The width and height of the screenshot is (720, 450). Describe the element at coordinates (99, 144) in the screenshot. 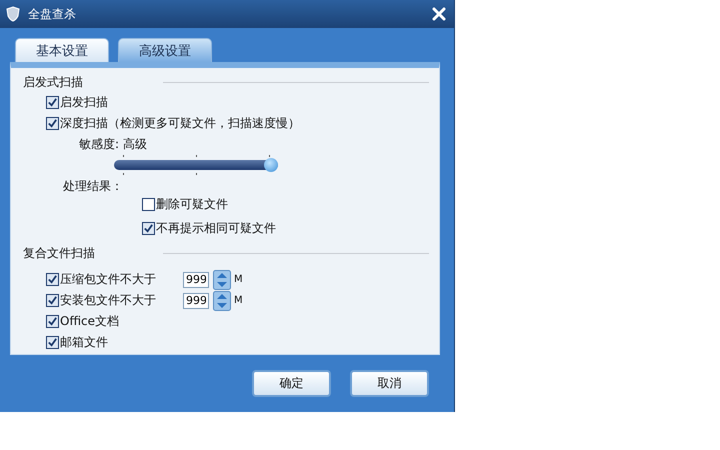

I see `sensitivity-label: 敏感度:` at that location.